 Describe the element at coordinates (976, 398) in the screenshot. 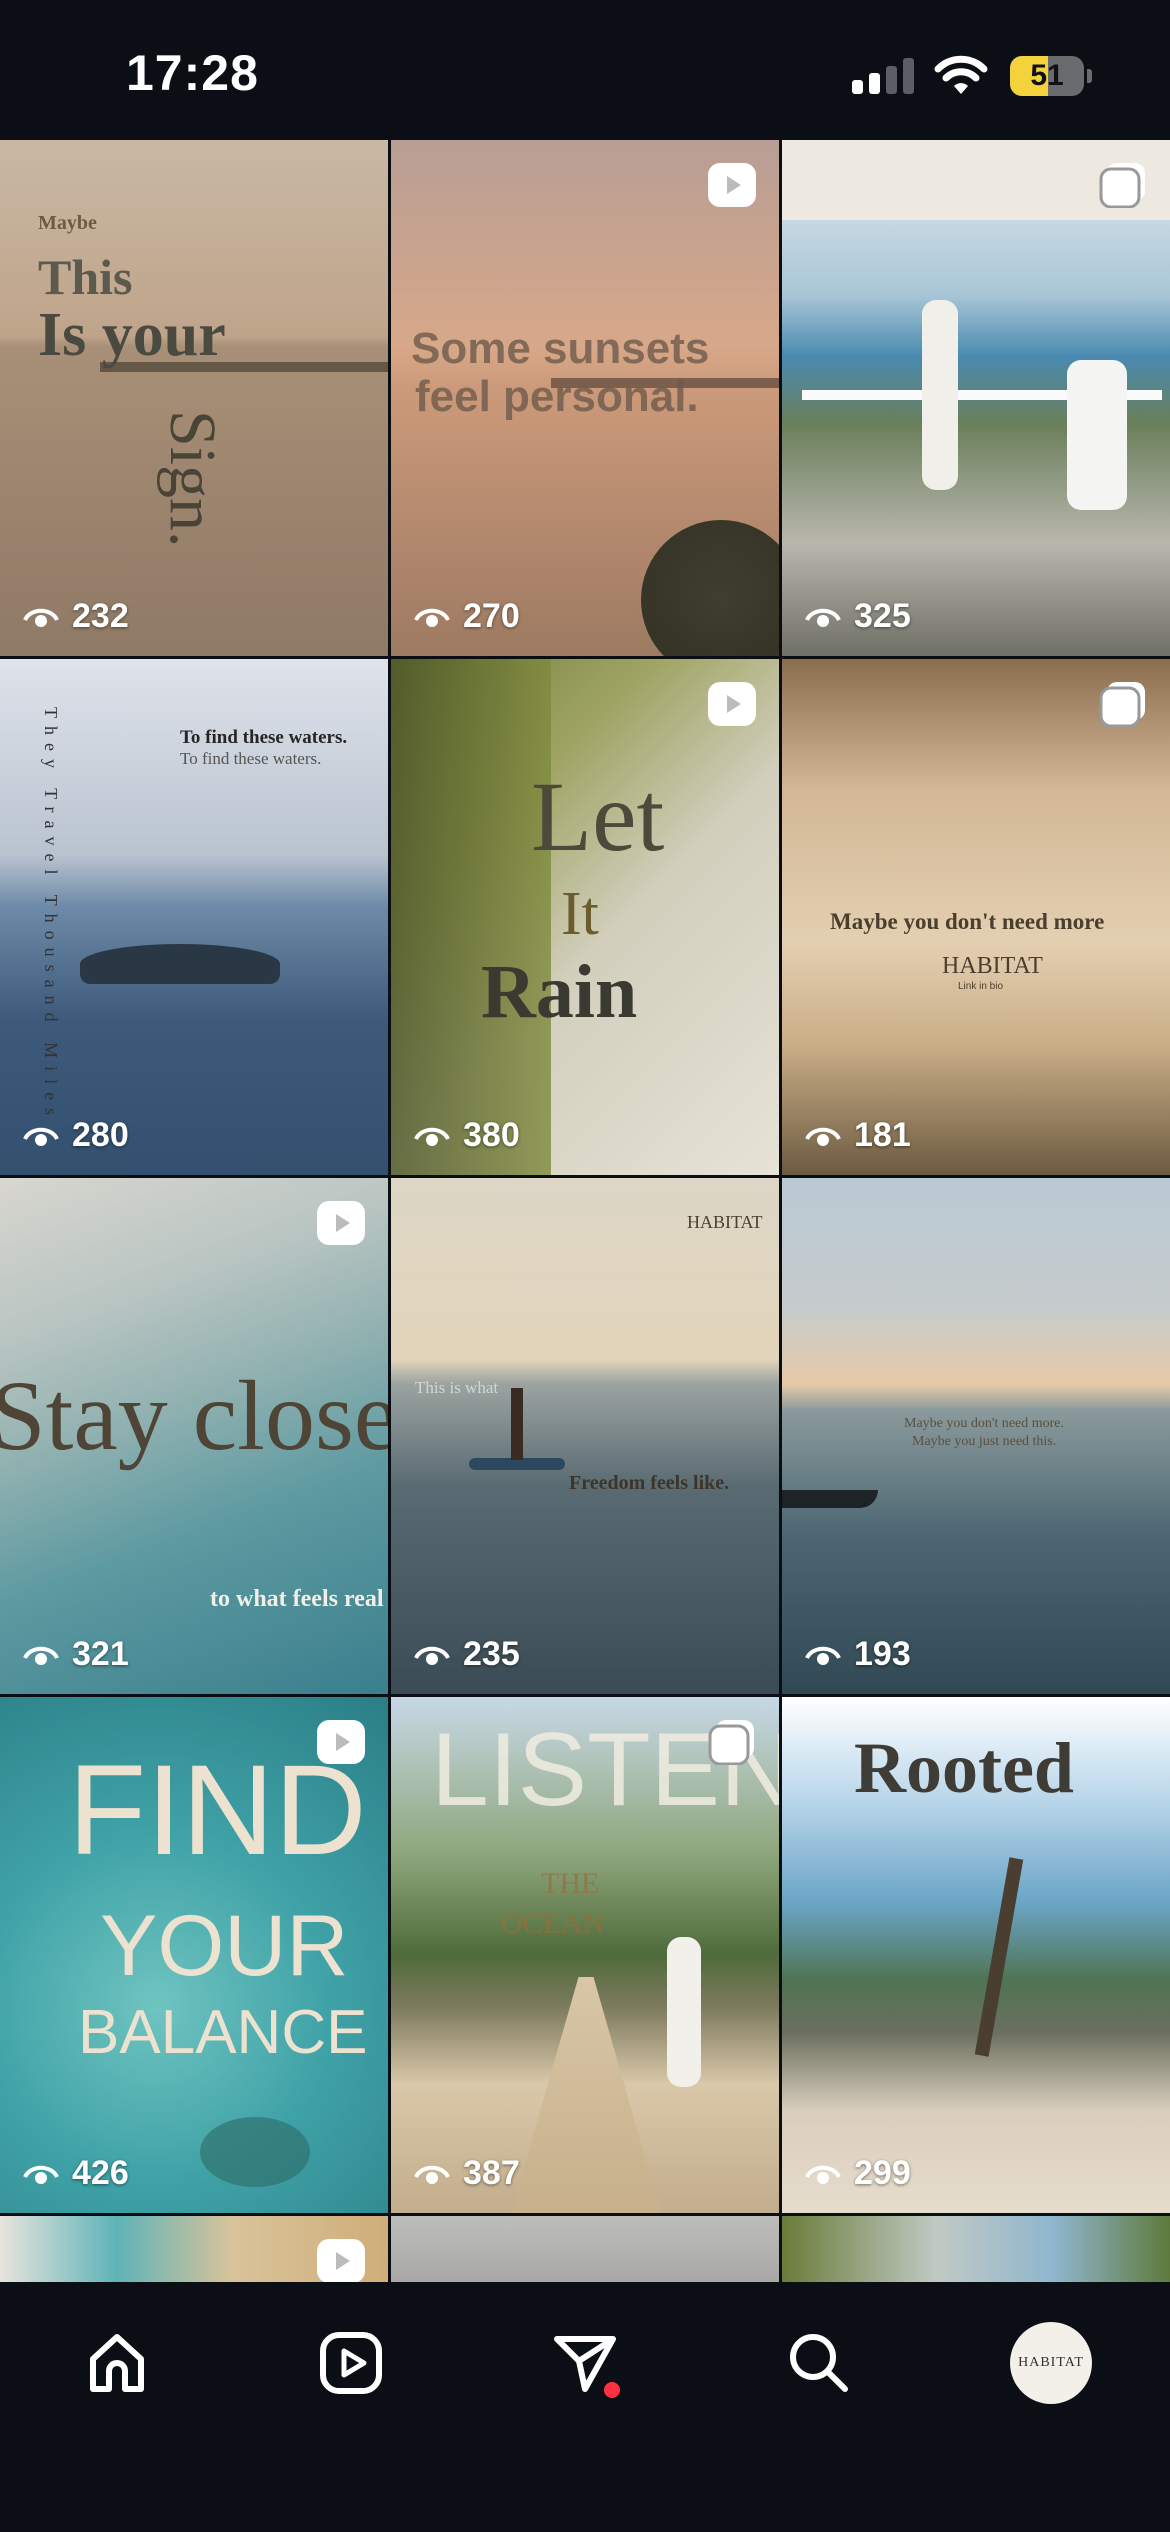

I see `post-tile: 325` at that location.